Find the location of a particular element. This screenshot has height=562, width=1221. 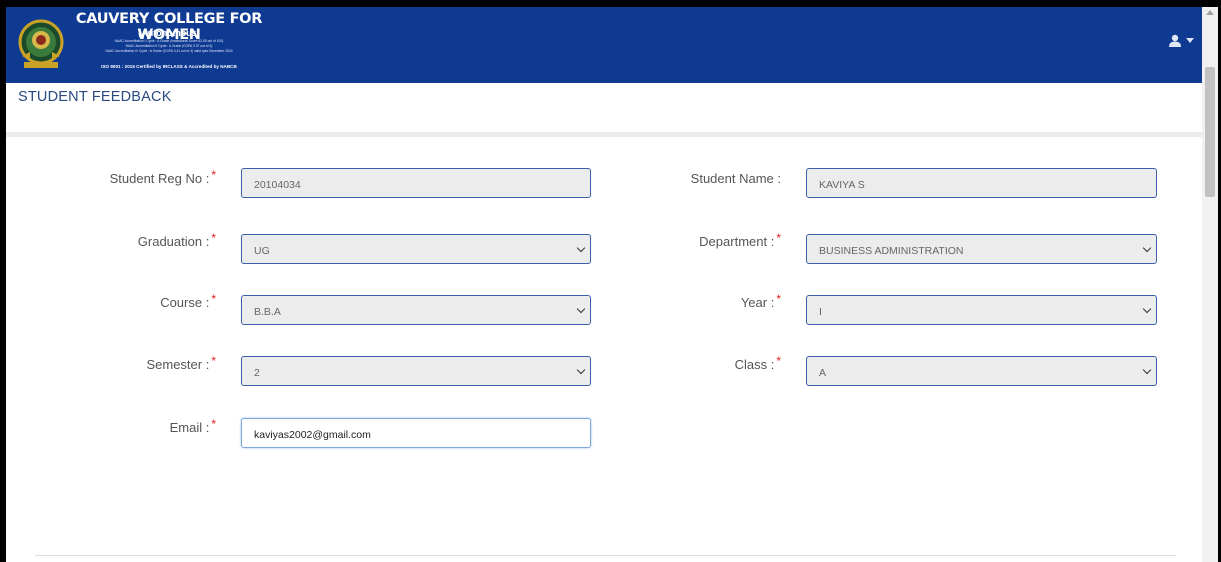

department-label: Department : * is located at coordinates (703, 240).